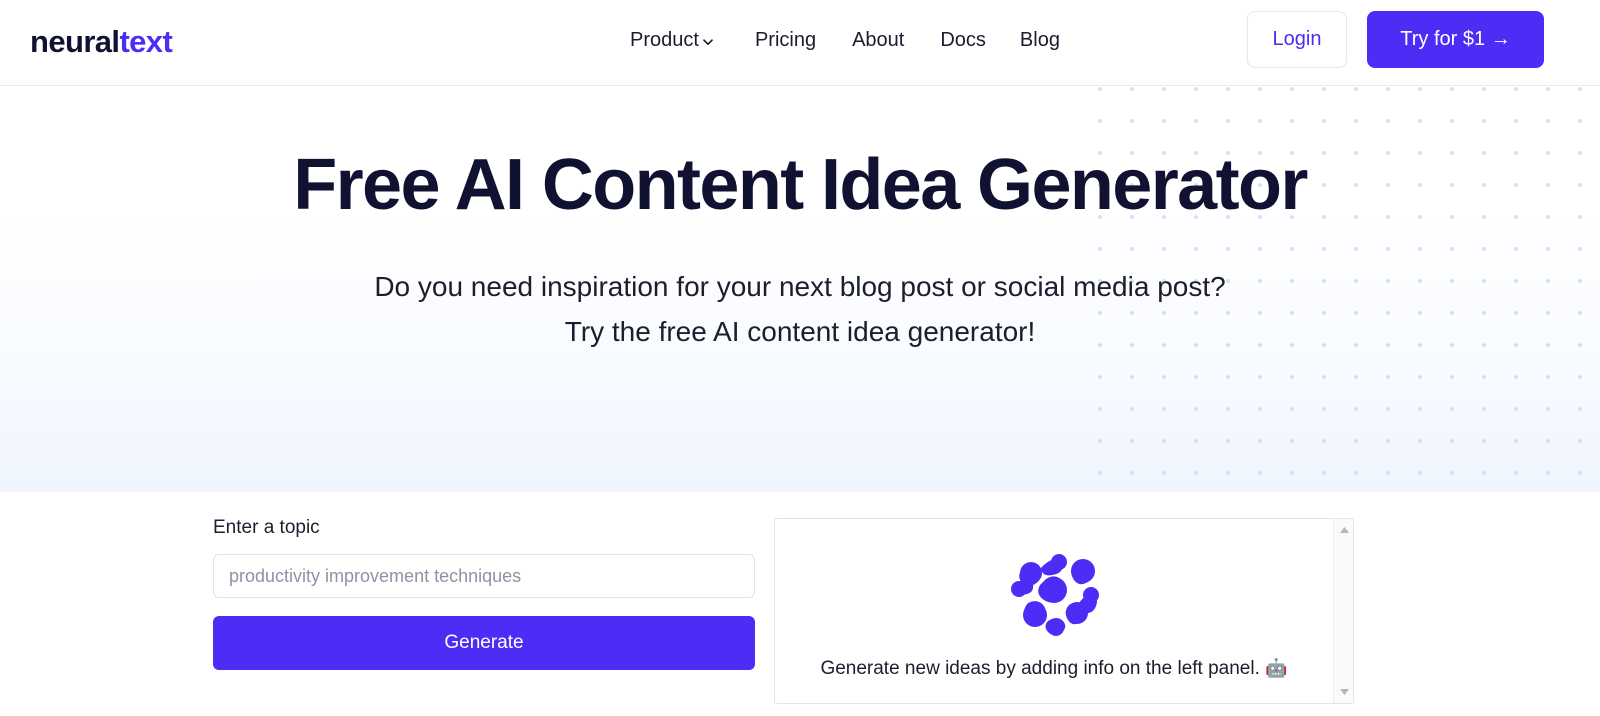 The height and width of the screenshot is (716, 1600). What do you see at coordinates (75, 41) in the screenshot?
I see `logo-text-neural: neural` at bounding box center [75, 41].